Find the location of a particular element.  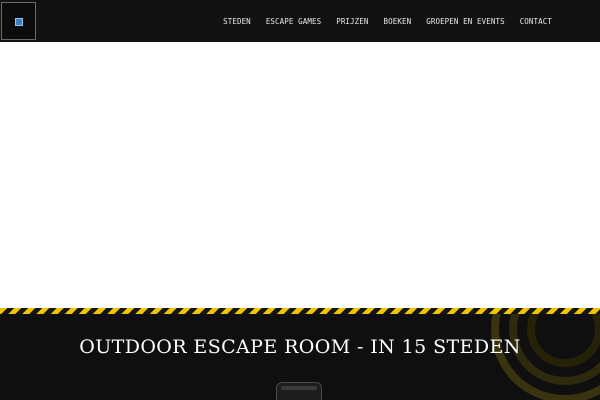

nav-item-escape-games: ESCAPE GAMES is located at coordinates (293, 21).